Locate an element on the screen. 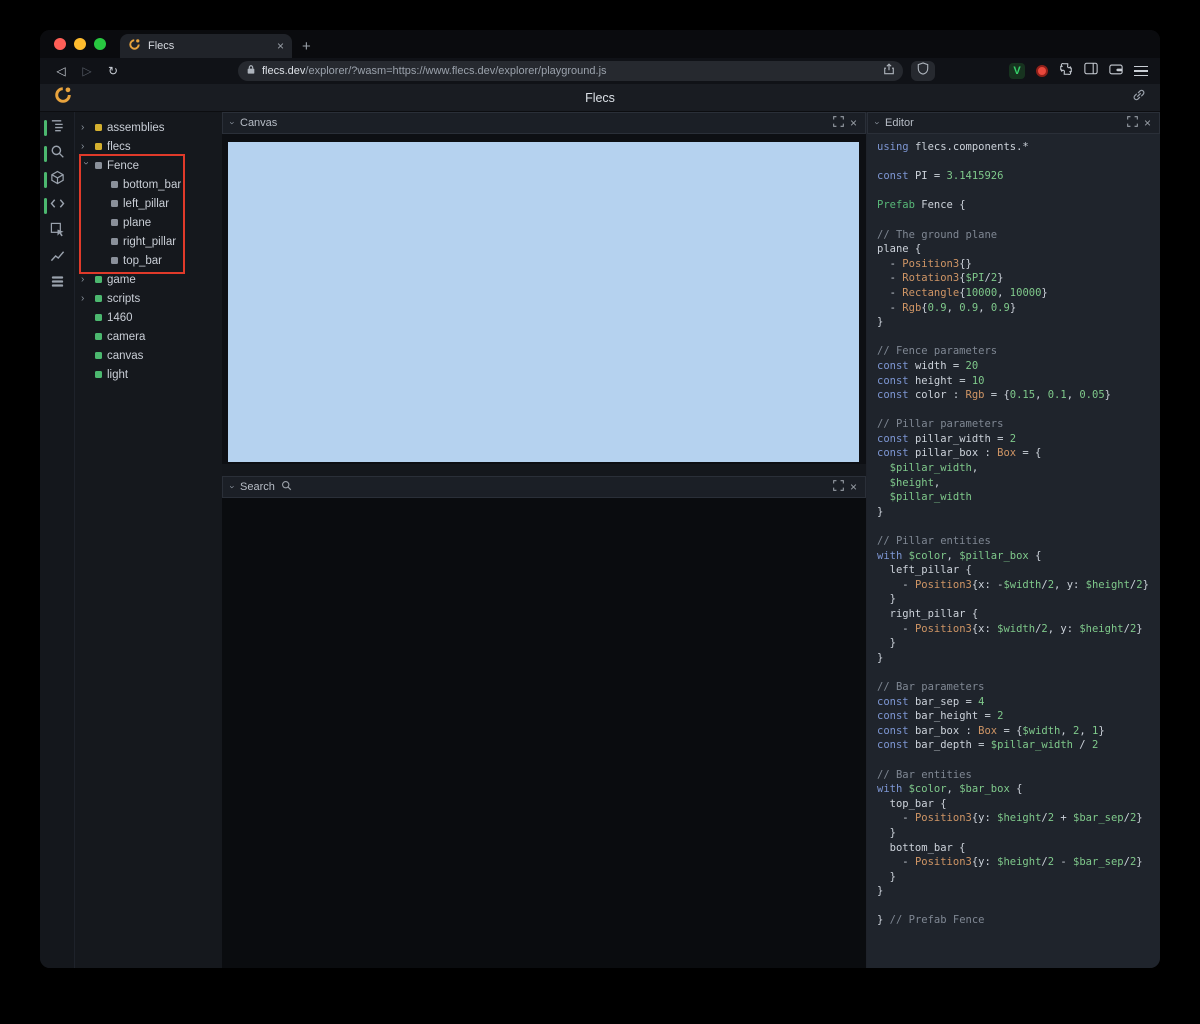 The image size is (1200, 1024). code-line: const bar_box : Box = {$width, 2, 1} is located at coordinates (991, 730).